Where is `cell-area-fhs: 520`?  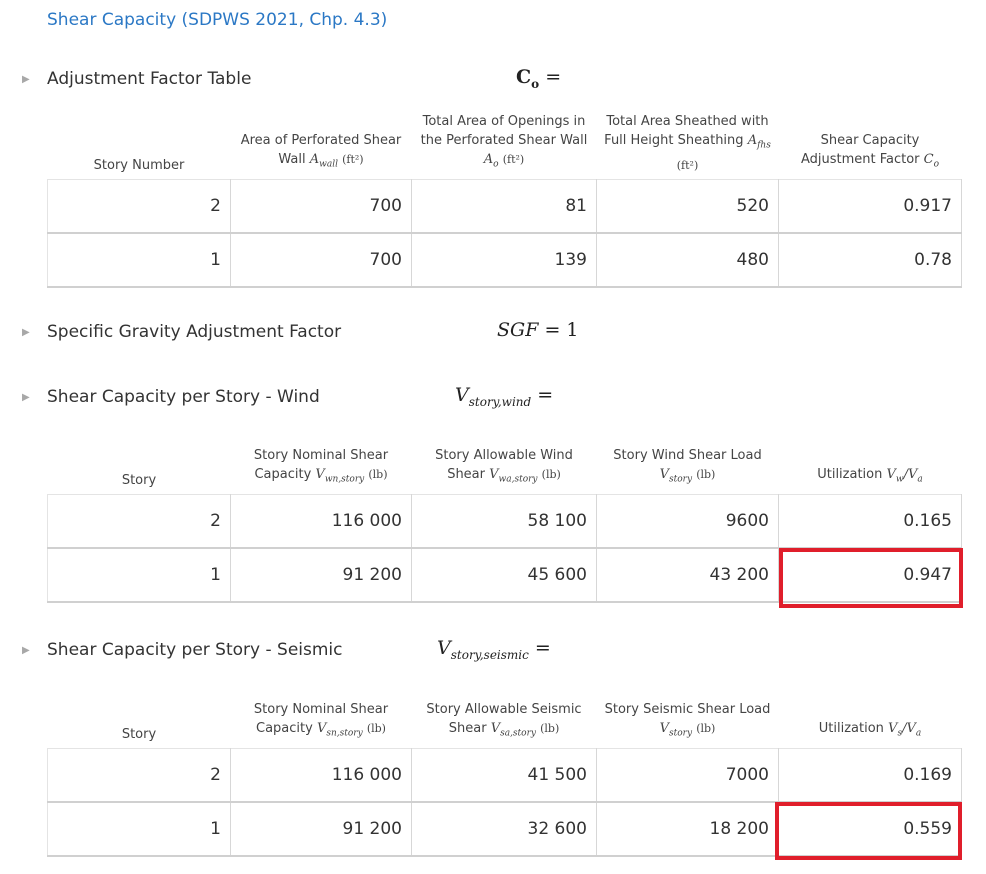 cell-area-fhs: 520 is located at coordinates (687, 206).